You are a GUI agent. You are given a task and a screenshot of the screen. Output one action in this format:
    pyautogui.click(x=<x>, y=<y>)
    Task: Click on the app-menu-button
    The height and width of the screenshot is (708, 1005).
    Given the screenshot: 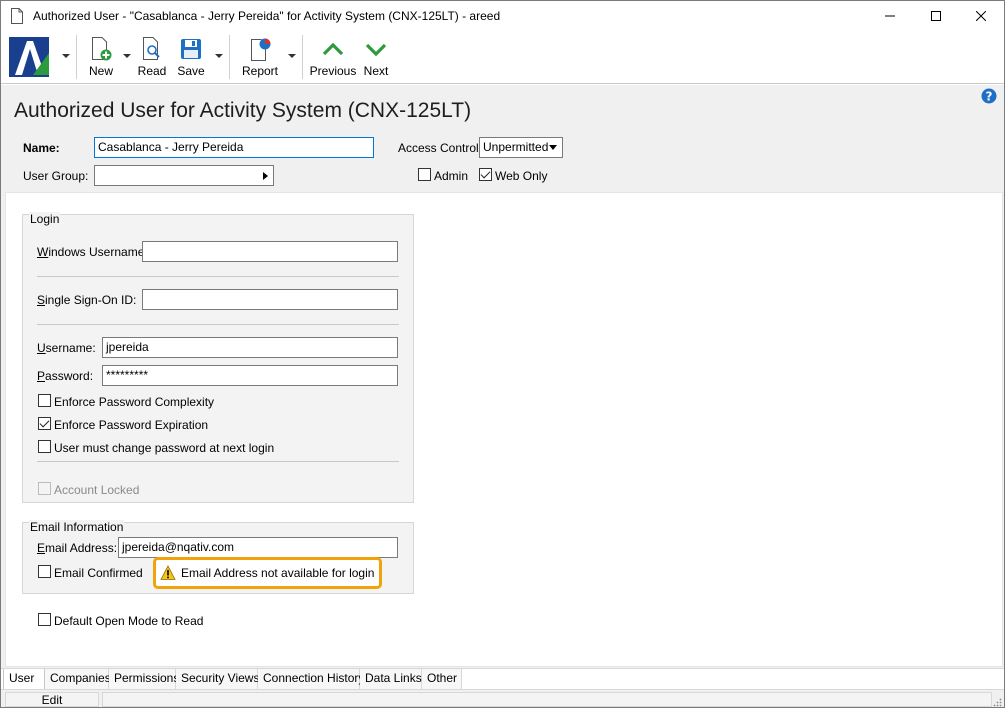 What is the action you would take?
    pyautogui.click(x=29, y=57)
    